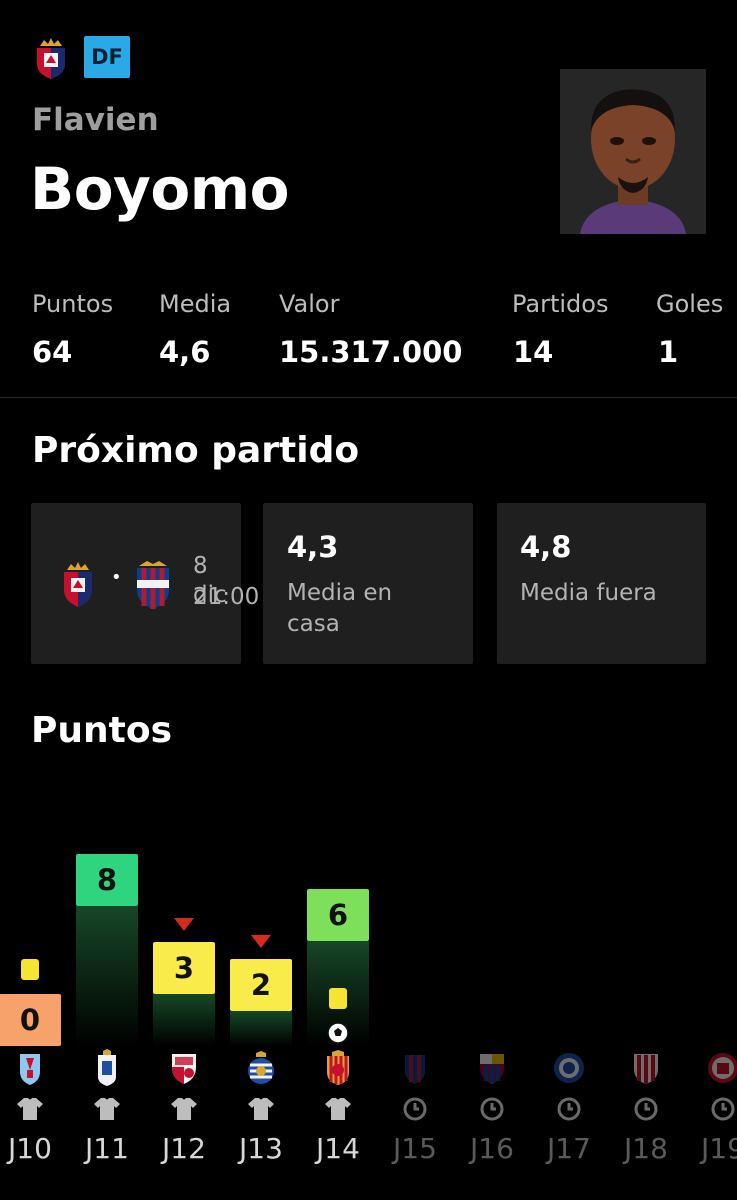  I want to click on player-photo, so click(633, 151).